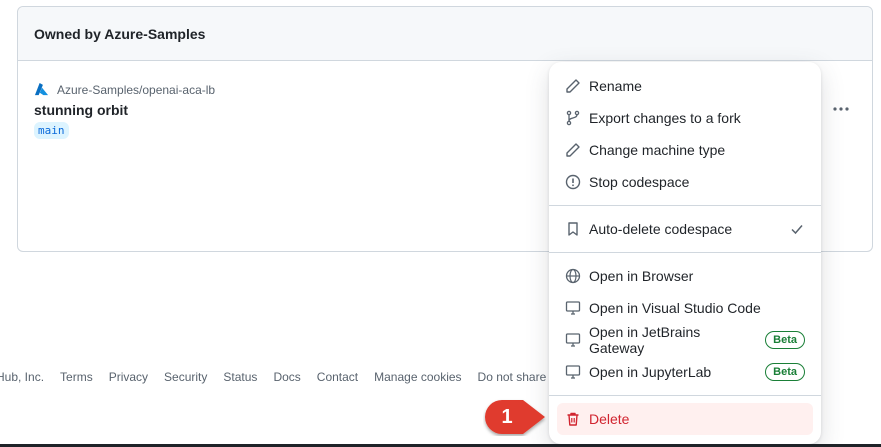  I want to click on menu-label: Open in Browser, so click(641, 276).